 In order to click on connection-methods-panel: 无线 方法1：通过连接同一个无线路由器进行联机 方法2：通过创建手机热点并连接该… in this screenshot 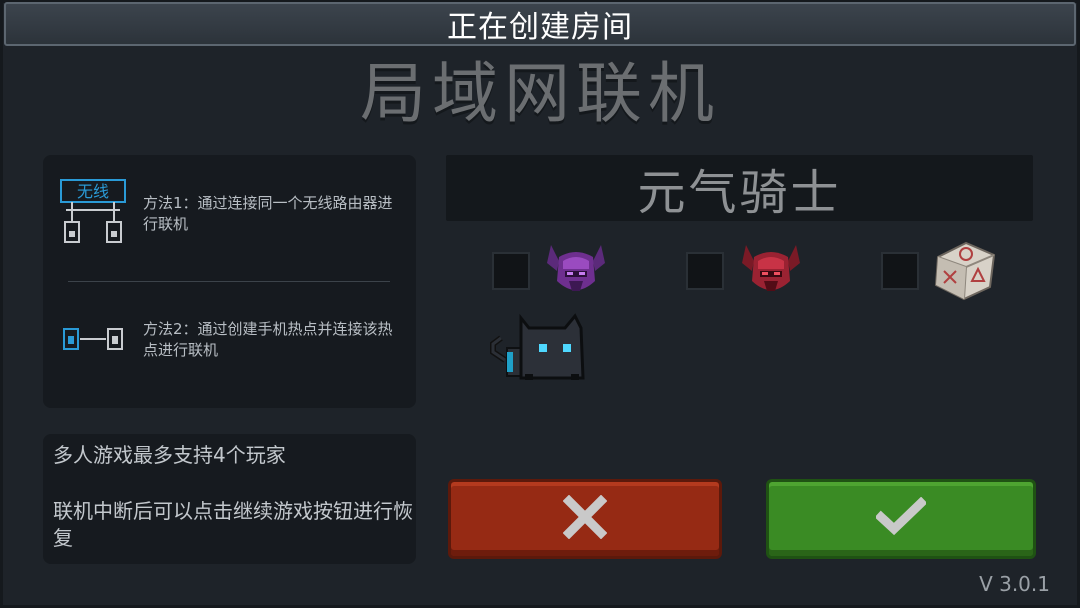, I will do `click(229, 281)`.